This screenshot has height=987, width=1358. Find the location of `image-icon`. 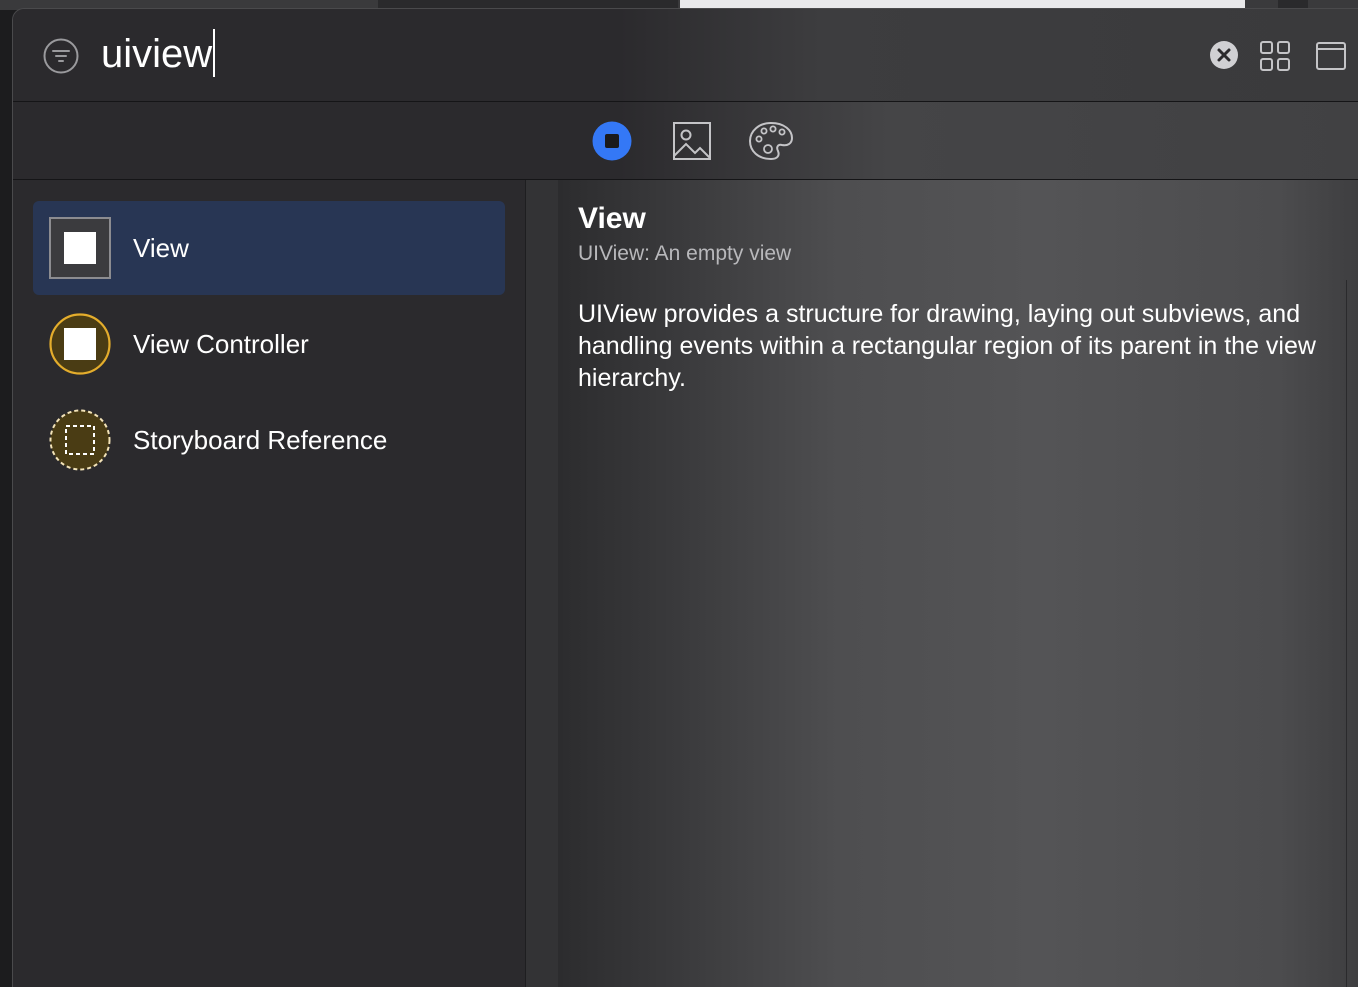

image-icon is located at coordinates (692, 141).